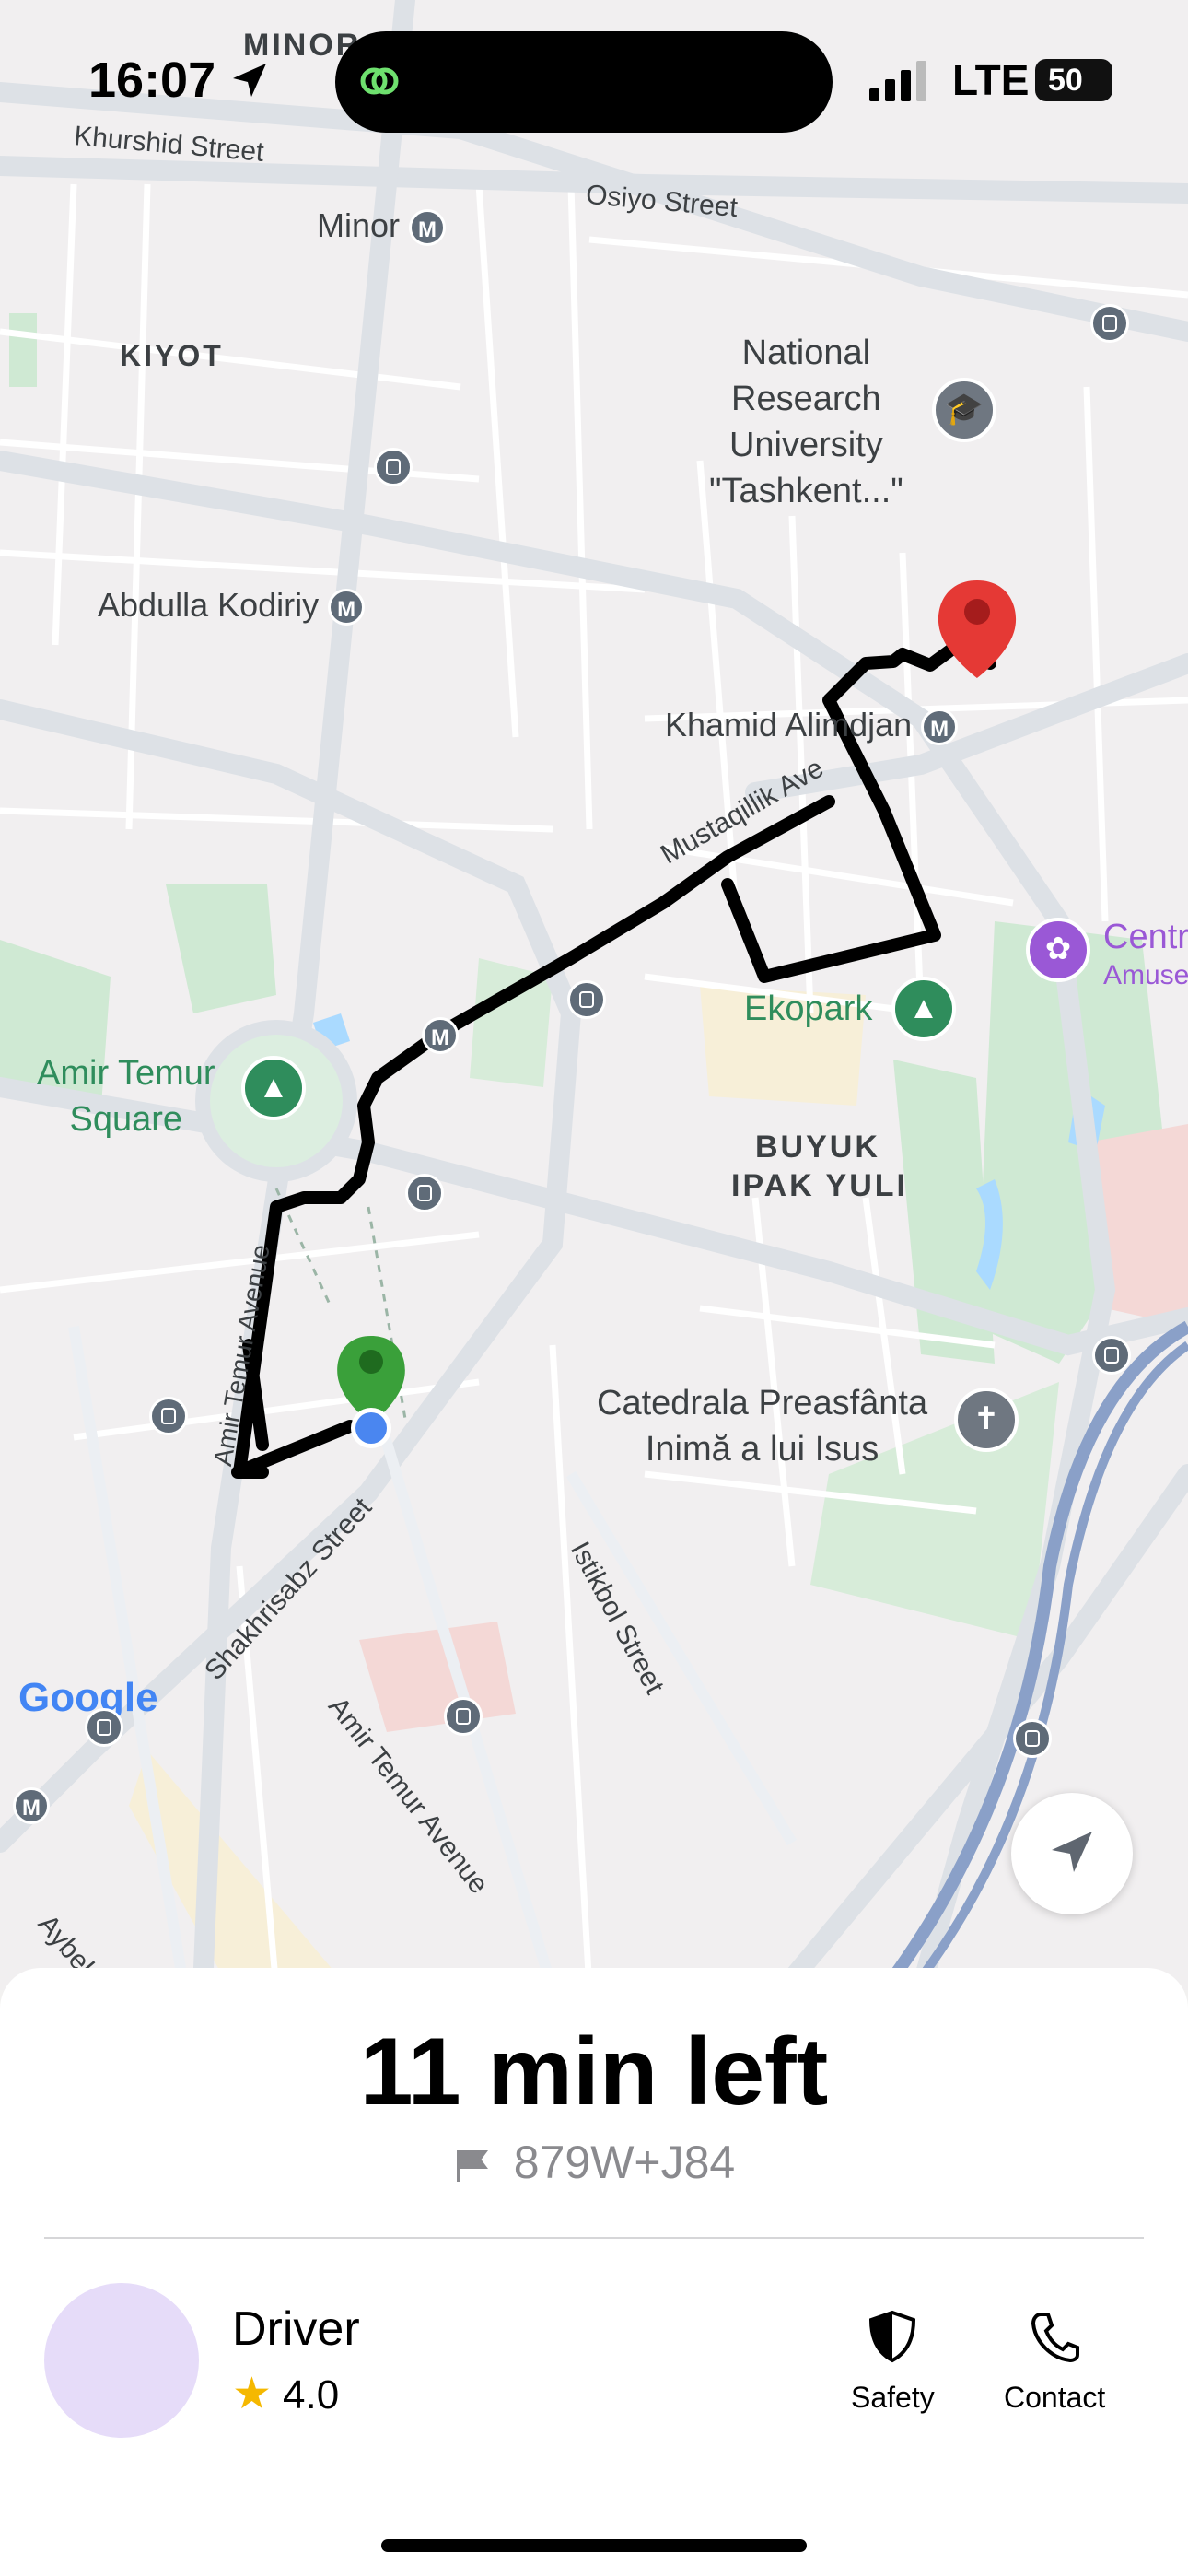  I want to click on driver-rating: ★ 4.0, so click(286, 2394).